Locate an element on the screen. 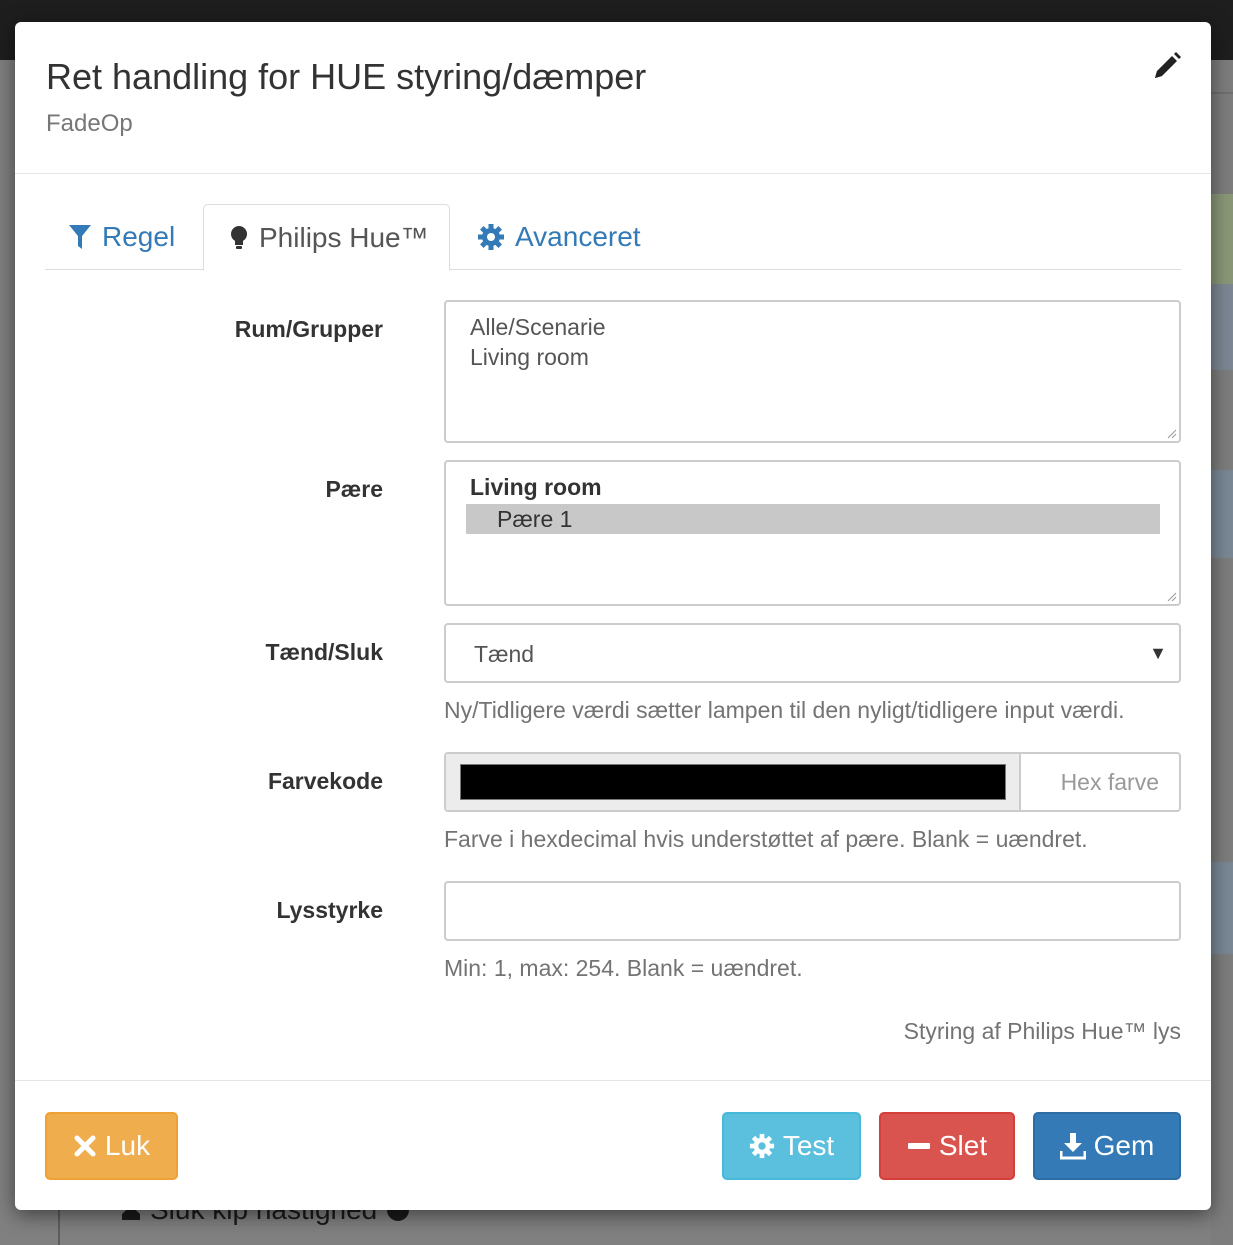 This screenshot has height=1245, width=1233. onoff-label: Tænd/Sluk is located at coordinates (324, 652).